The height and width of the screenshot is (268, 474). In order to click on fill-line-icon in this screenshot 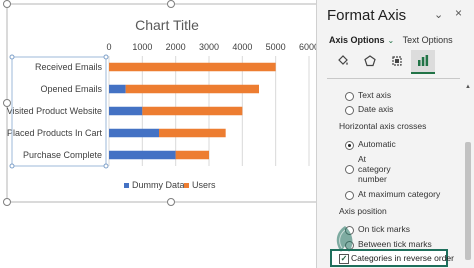, I will do `click(343, 61)`.